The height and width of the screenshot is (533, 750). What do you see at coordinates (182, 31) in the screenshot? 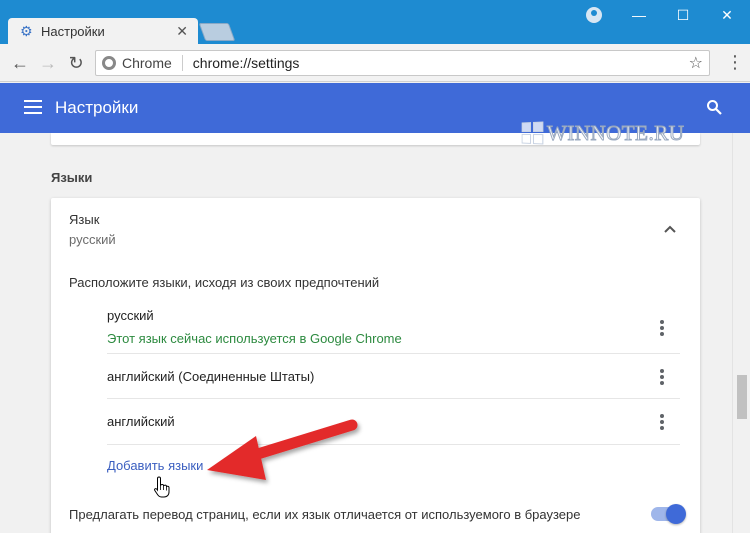
I see `tab-close-icon: ✕` at bounding box center [182, 31].